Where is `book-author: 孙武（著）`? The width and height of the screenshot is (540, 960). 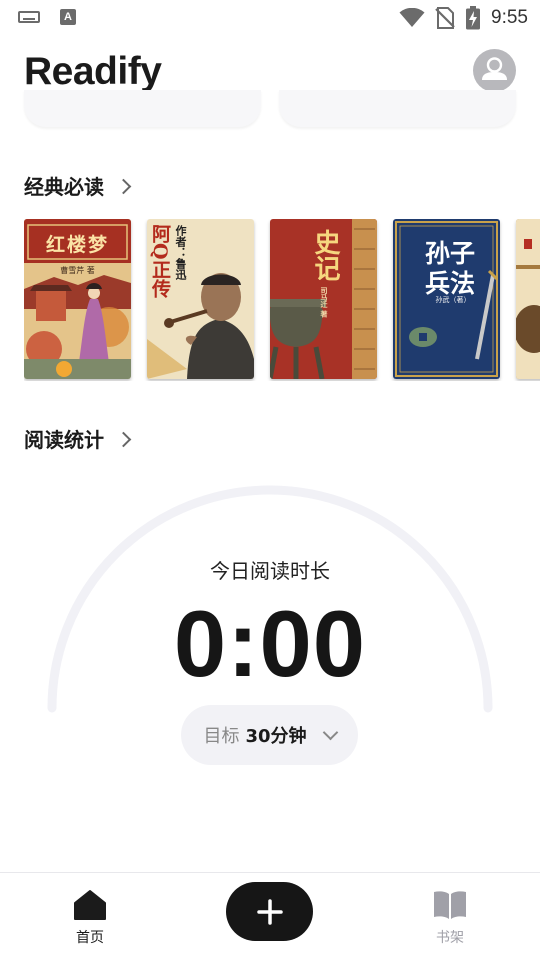
book-author: 孙武（著） is located at coordinates (453, 300).